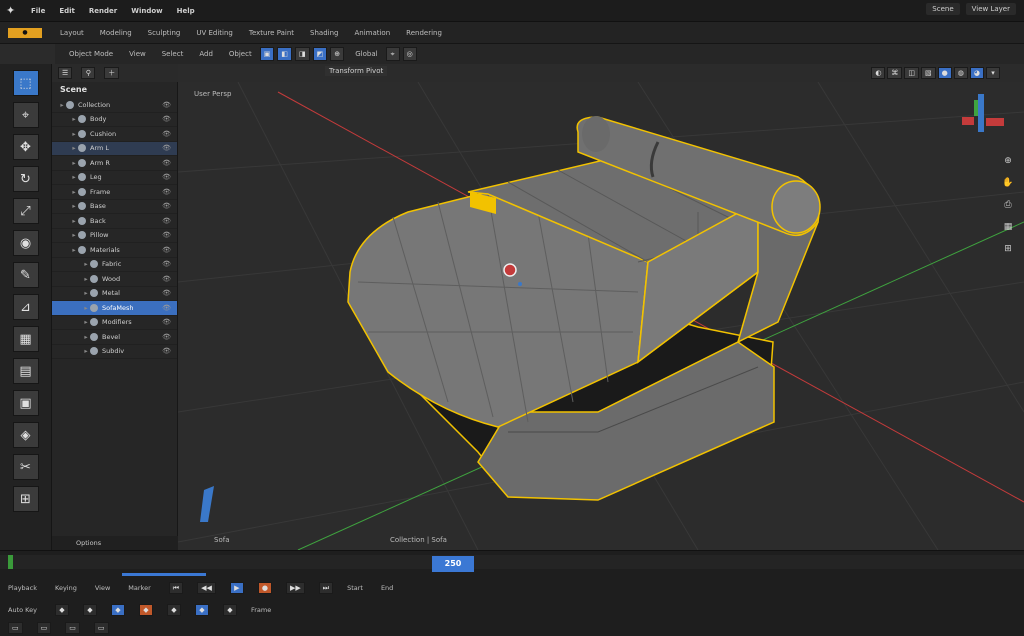 Image resolution: width=1024 pixels, height=636 pixels. Describe the element at coordinates (13, 11) in the screenshot. I see `app-logo-icon: ✦` at that location.